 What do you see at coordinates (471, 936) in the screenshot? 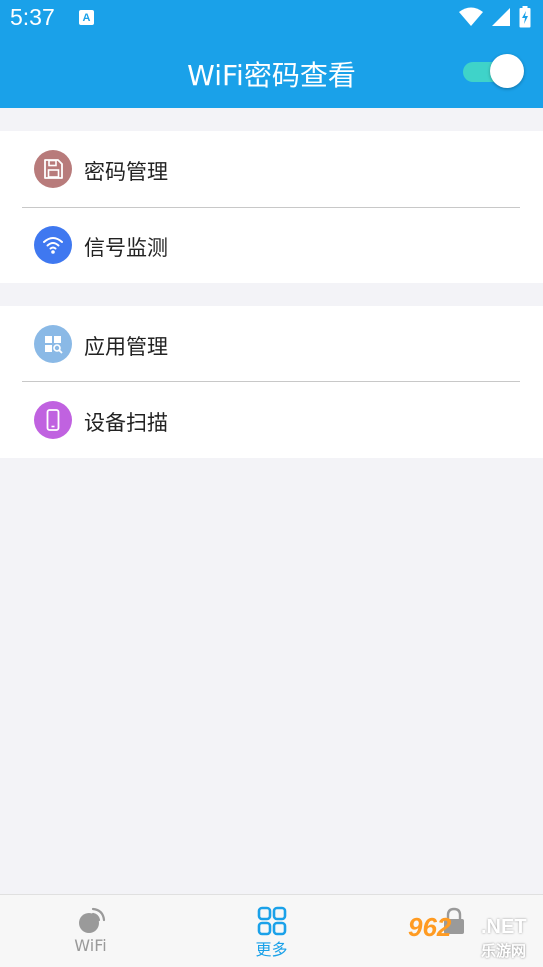
I see `watermark-logo: 962 .NET 乐游网` at bounding box center [471, 936].